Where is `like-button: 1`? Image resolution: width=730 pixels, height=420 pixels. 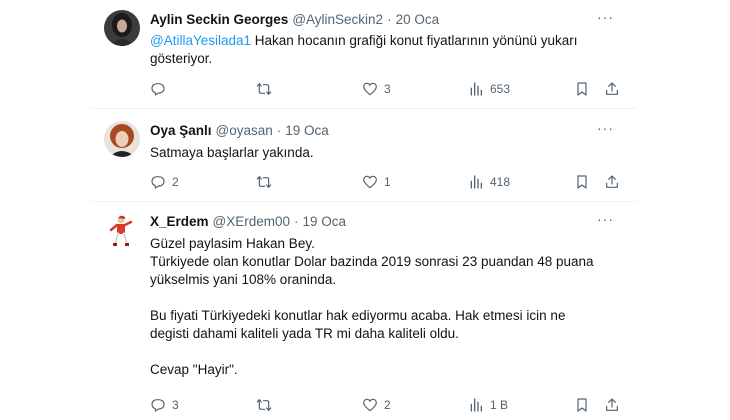
like-button: 1 is located at coordinates (376, 182).